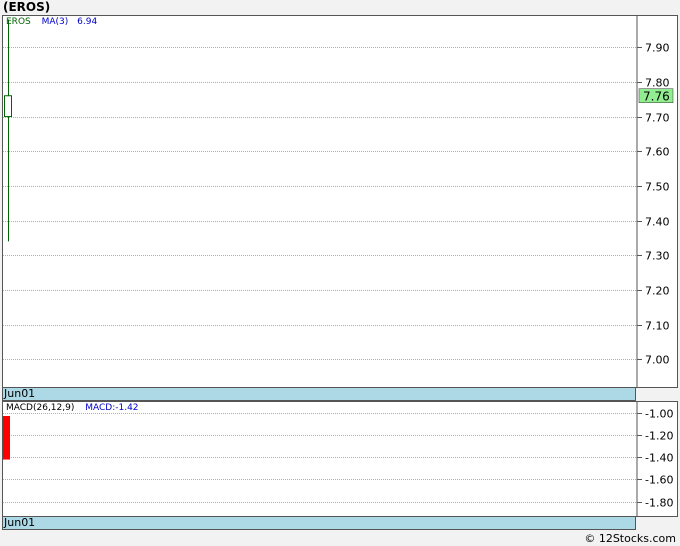  What do you see at coordinates (659, 458) in the screenshot?
I see `y-tick-label: -1.40` at bounding box center [659, 458].